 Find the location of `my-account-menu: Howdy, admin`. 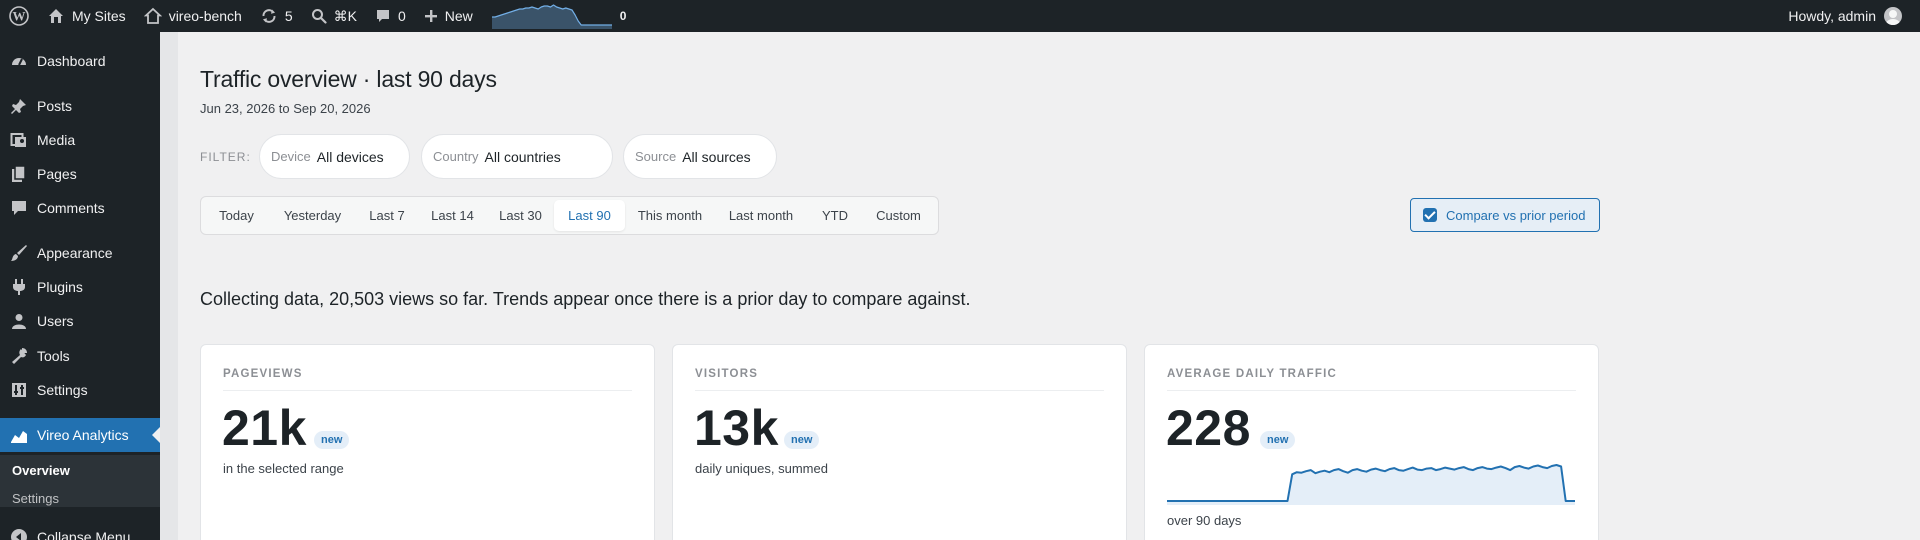

my-account-menu: Howdy, admin is located at coordinates (1854, 16).